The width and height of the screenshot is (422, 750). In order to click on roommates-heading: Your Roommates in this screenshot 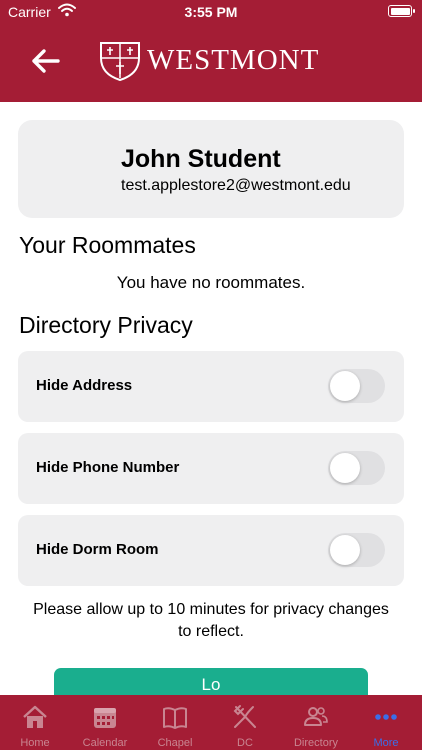, I will do `click(107, 245)`.